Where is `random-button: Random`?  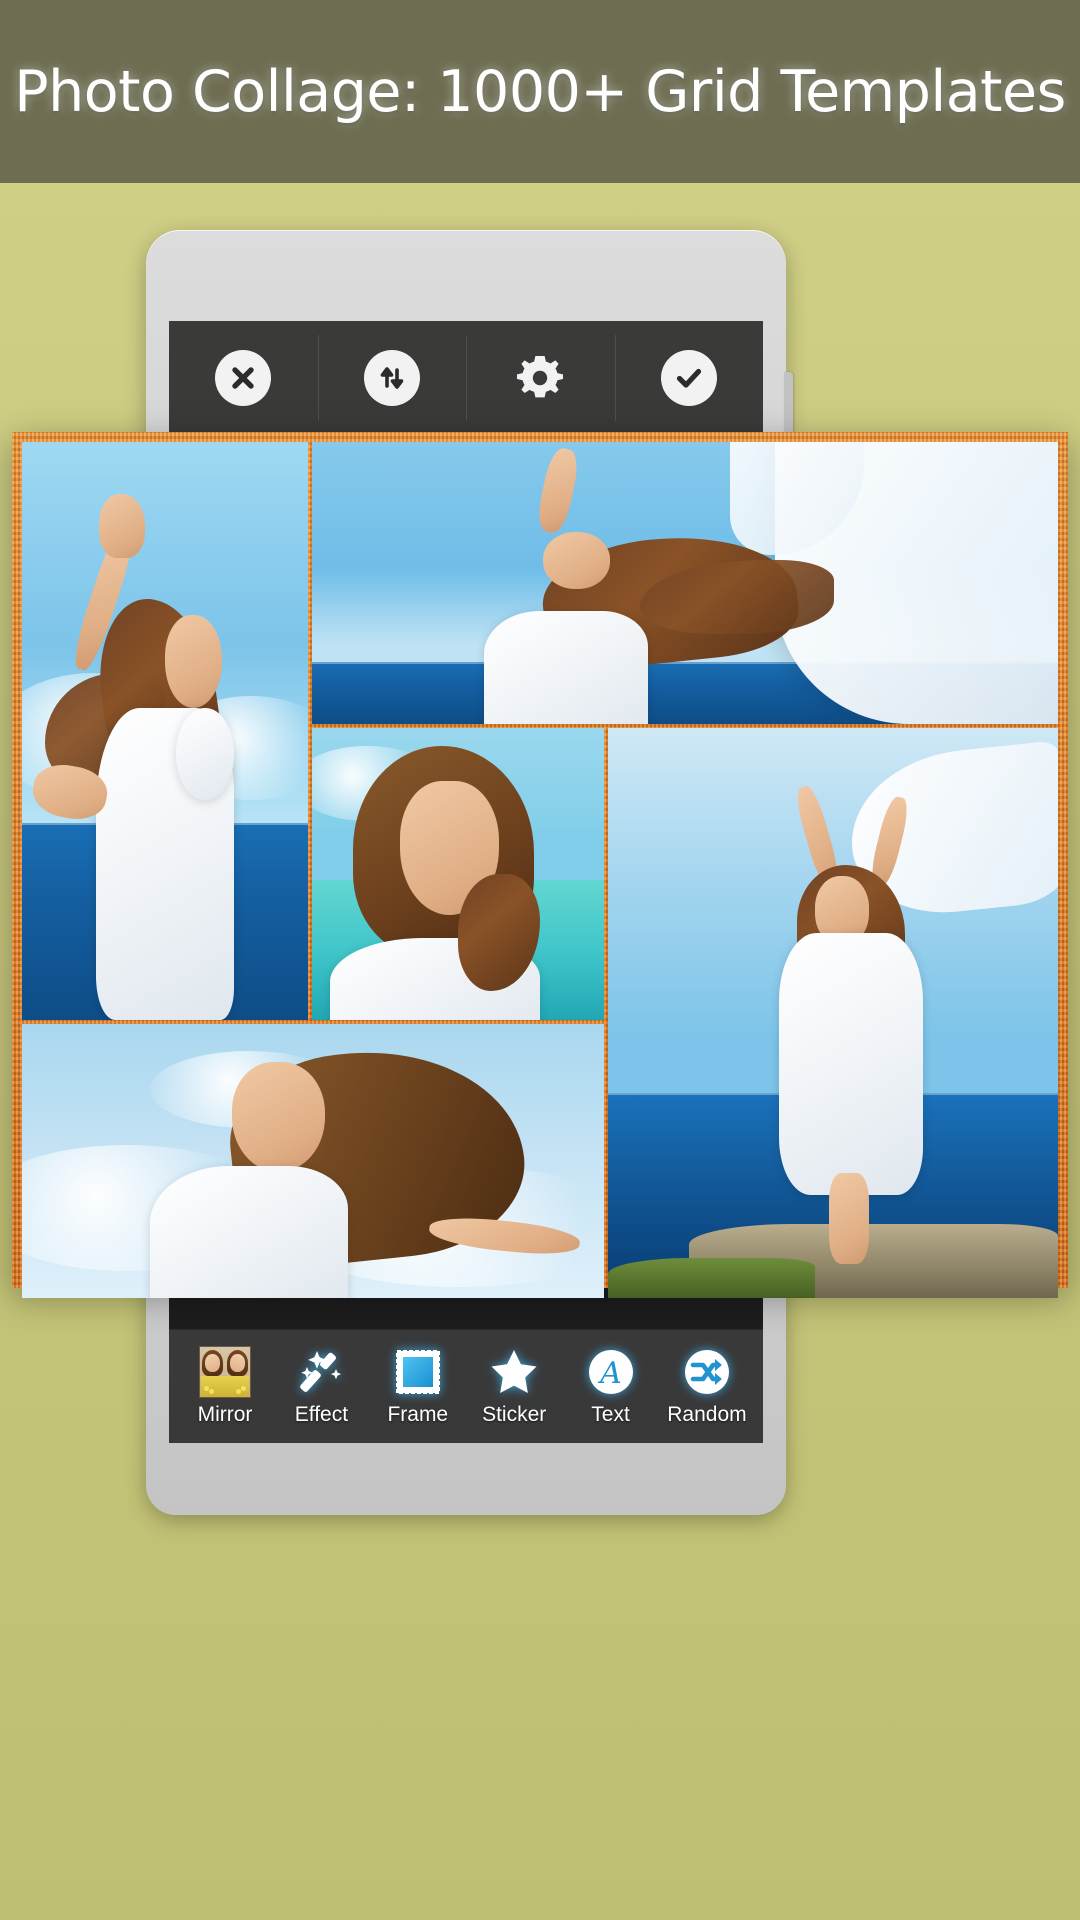
random-button: Random is located at coordinates (707, 1386).